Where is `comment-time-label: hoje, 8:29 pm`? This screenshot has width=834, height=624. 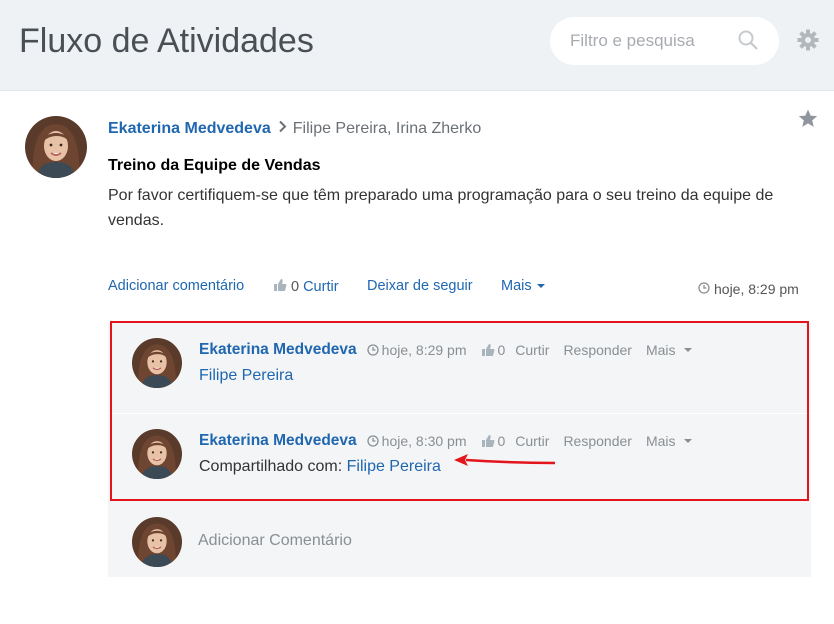 comment-time-label: hoje, 8:29 pm is located at coordinates (424, 350).